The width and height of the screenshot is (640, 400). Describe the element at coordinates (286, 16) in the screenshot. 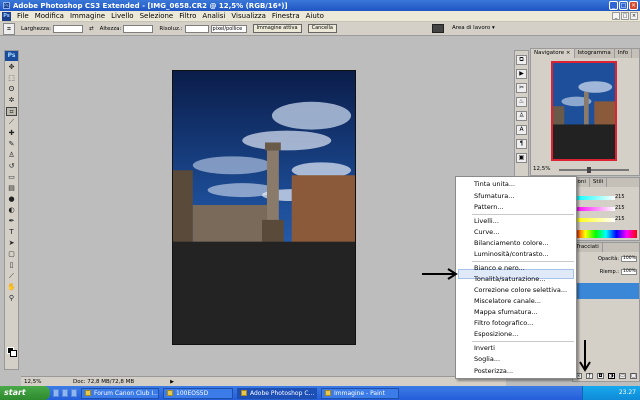

I see `menu-finestra: Finestra` at that location.